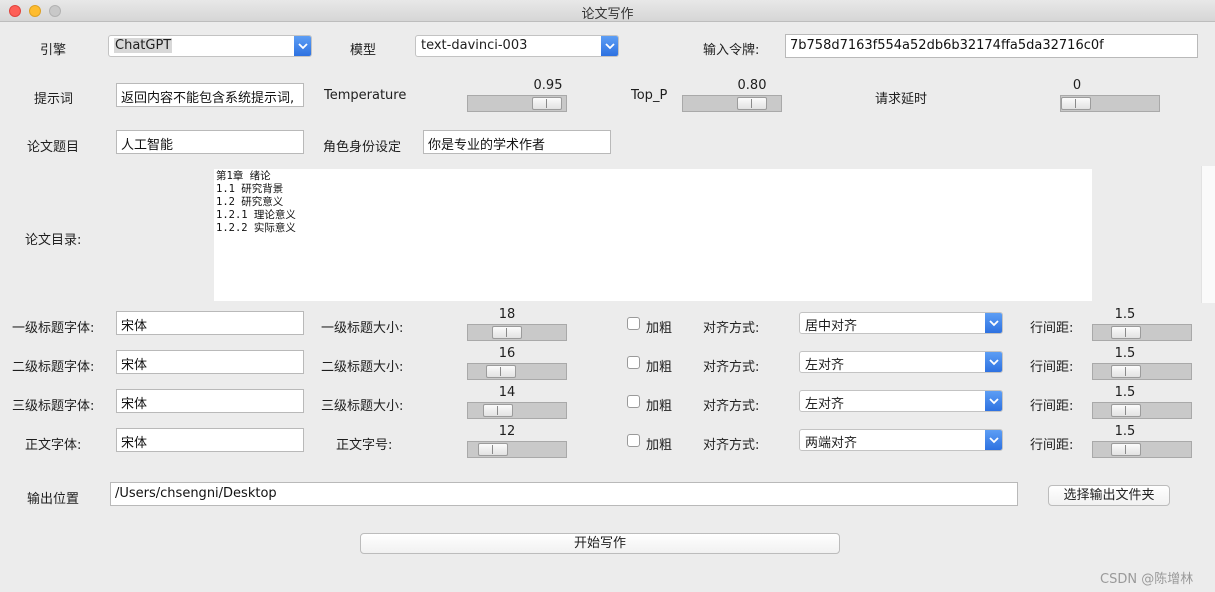 Image resolution: width=1215 pixels, height=592 pixels. What do you see at coordinates (507, 431) in the screenshot?
I see `size-value: 12` at bounding box center [507, 431].